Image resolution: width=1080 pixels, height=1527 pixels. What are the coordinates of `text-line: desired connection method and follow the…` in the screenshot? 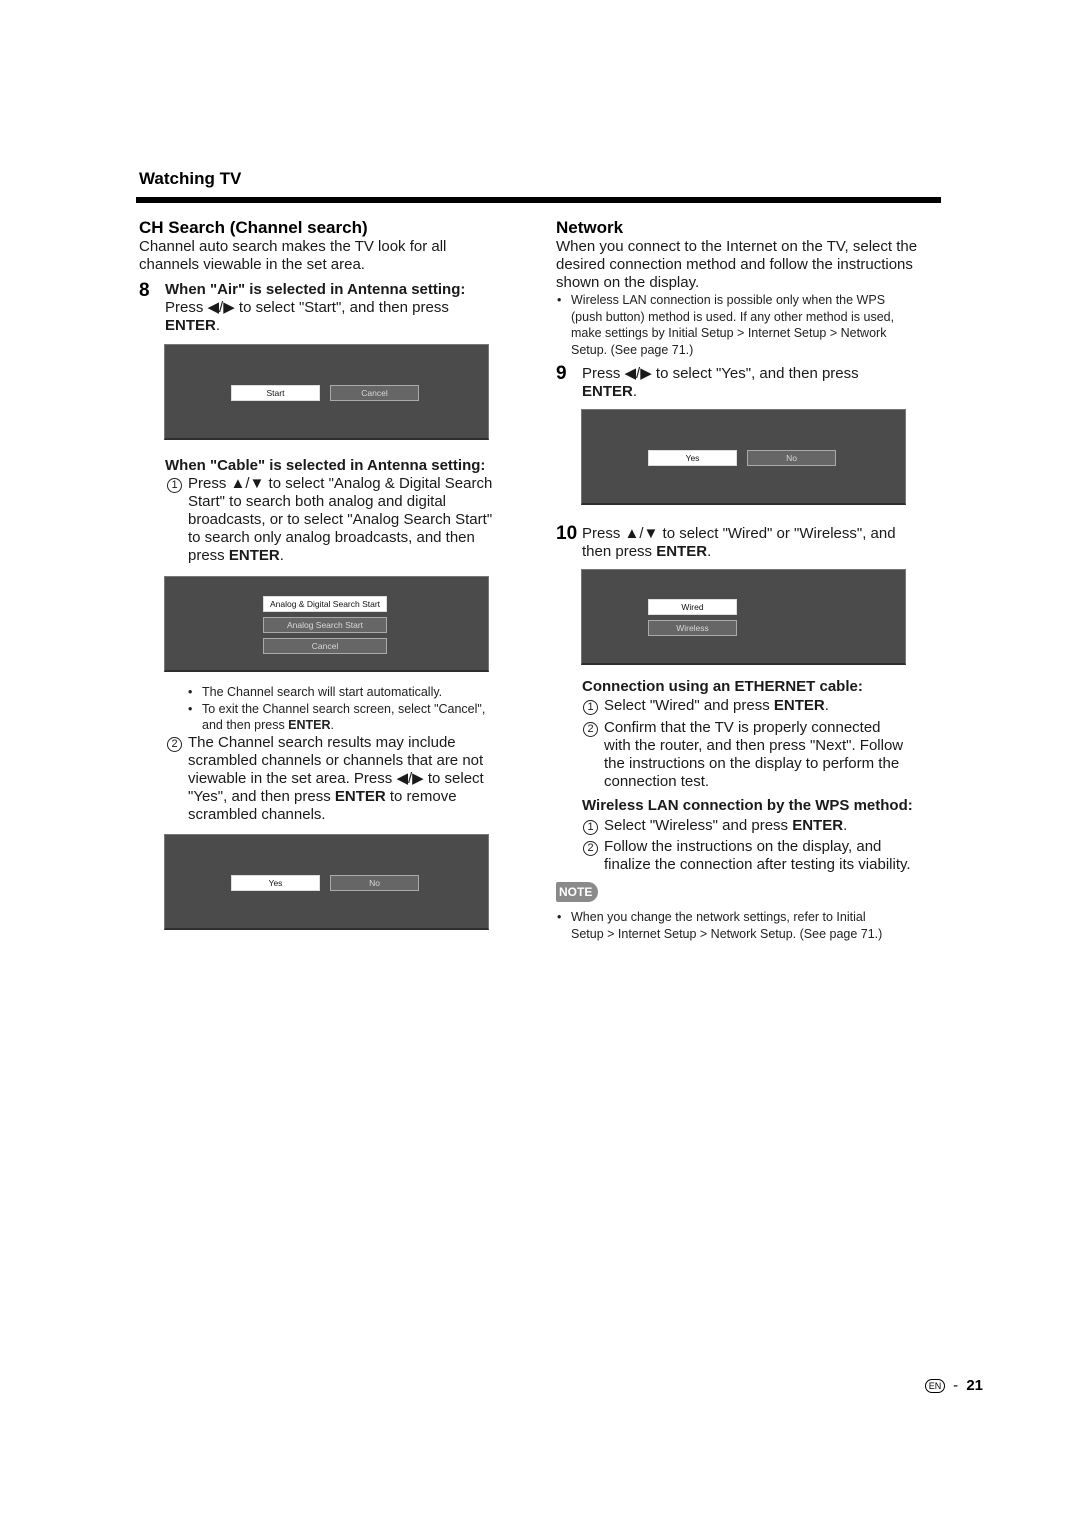 It's located at (734, 264).